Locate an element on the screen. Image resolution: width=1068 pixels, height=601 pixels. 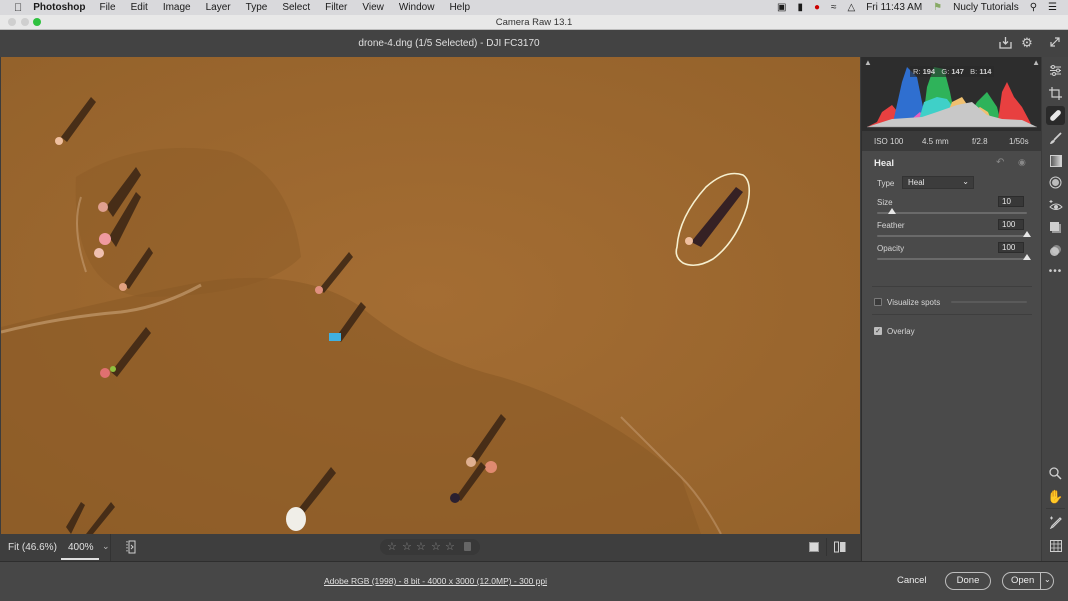
size-label: Size is located at coordinates (885, 202).